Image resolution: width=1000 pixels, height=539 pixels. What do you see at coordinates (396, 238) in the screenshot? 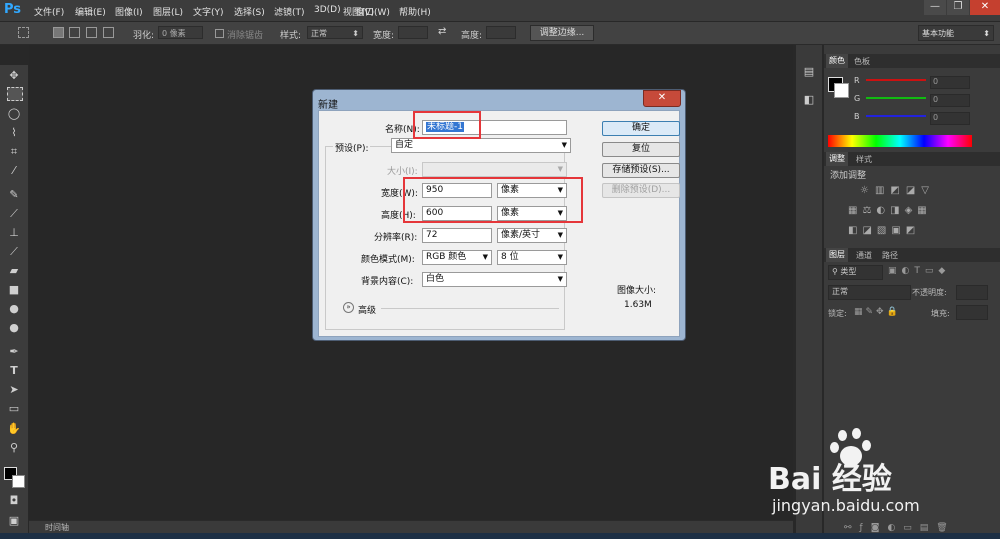
I see `resolution-label: 分辨率(R):` at bounding box center [396, 238].